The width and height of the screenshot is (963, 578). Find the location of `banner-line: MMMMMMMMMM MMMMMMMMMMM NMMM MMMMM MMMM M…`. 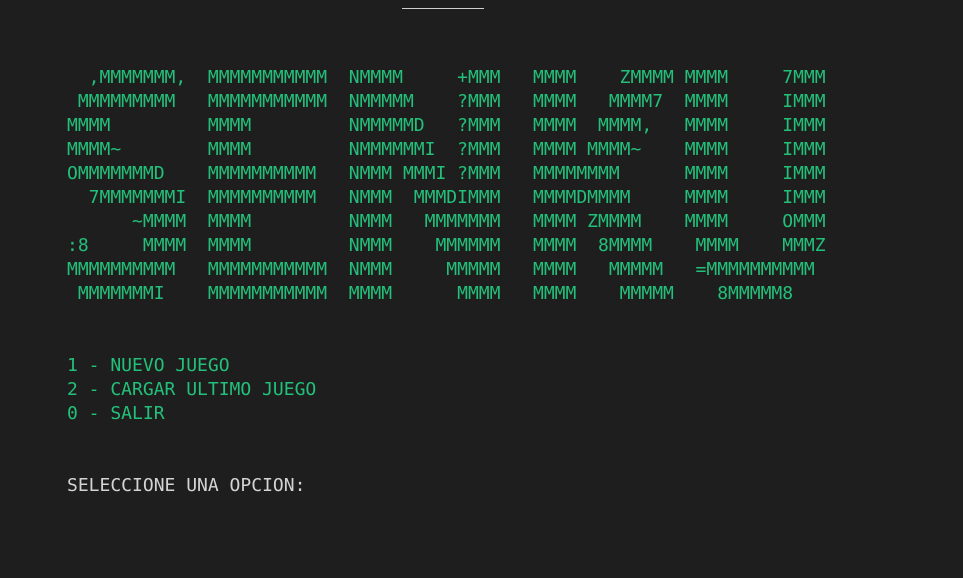

banner-line: MMMMMMMMMM MMMMMMMMMMM NMMM MMMMM MMMM M… is located at coordinates (441, 269).